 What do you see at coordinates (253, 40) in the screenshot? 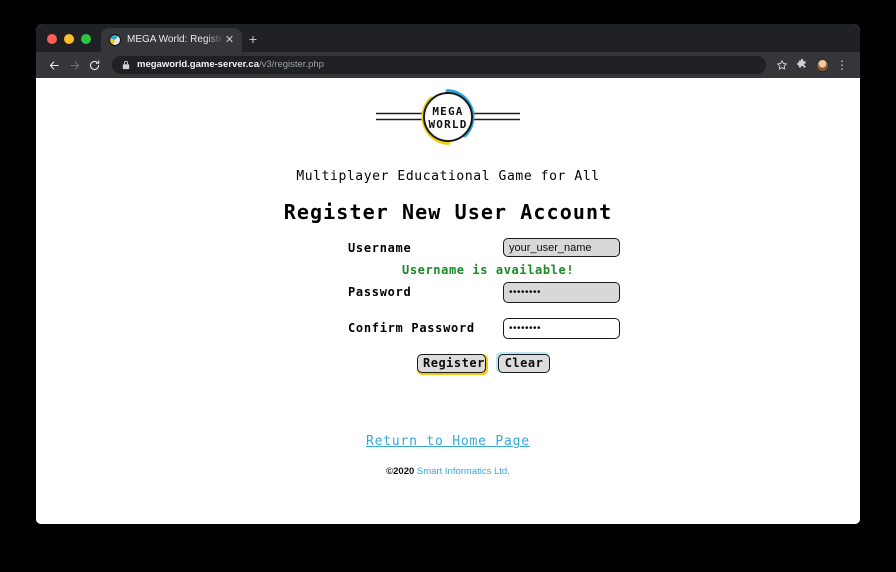
I see `new-tab-button: +` at bounding box center [253, 40].